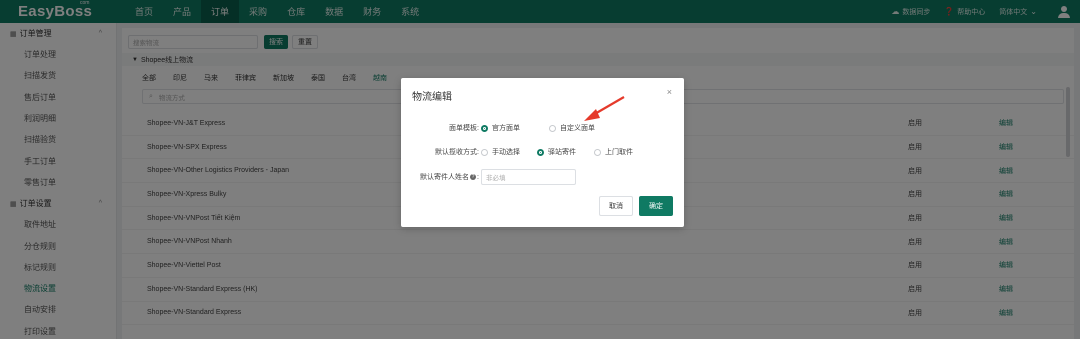  I want to click on sender-name-input: 非必填, so click(528, 177).